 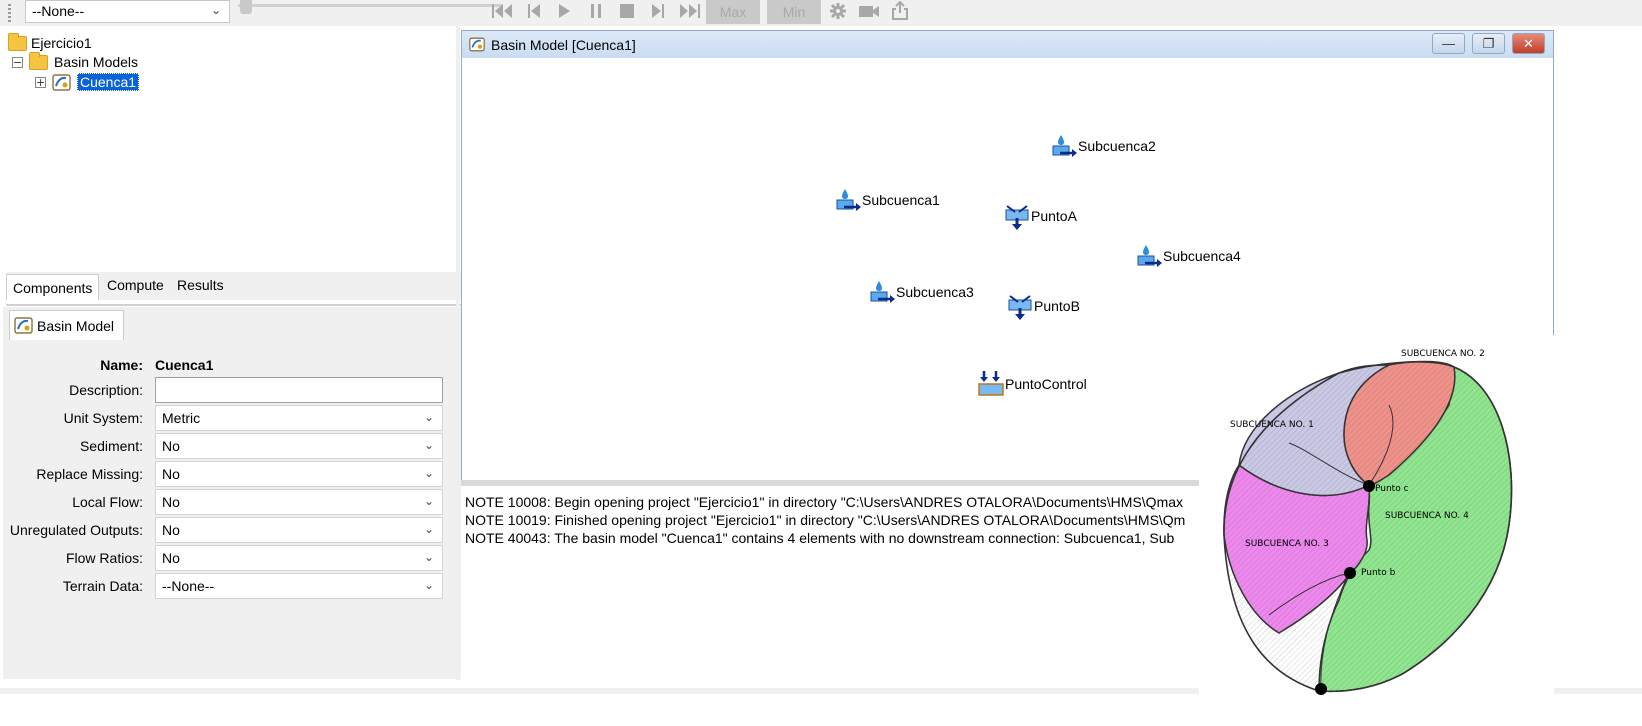 I want to click on element-subcuenca3: Subcuenca3, so click(x=921, y=292).